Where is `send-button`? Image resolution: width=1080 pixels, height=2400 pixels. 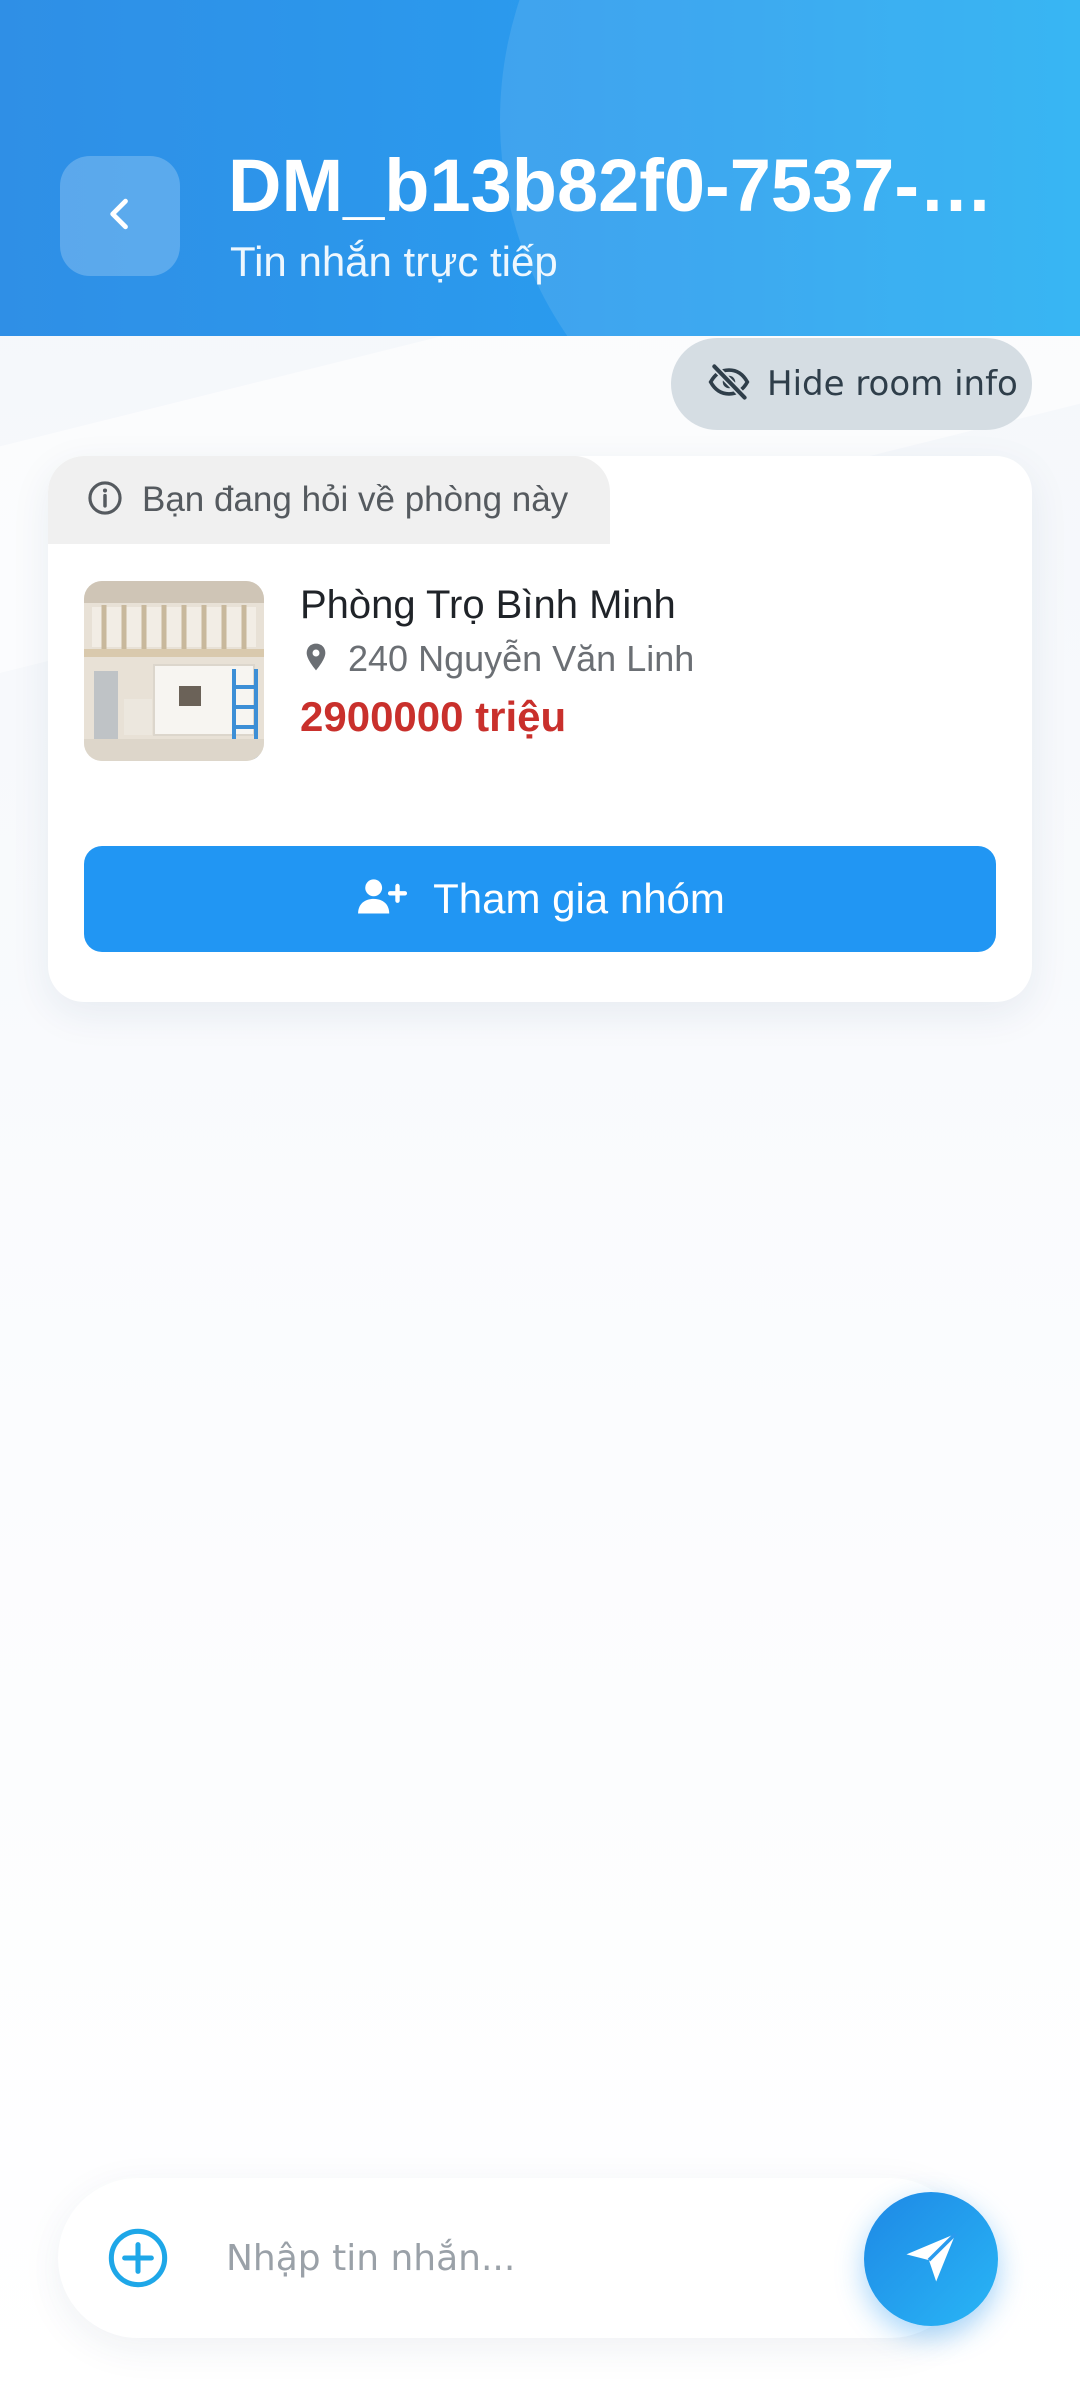 send-button is located at coordinates (931, 2259).